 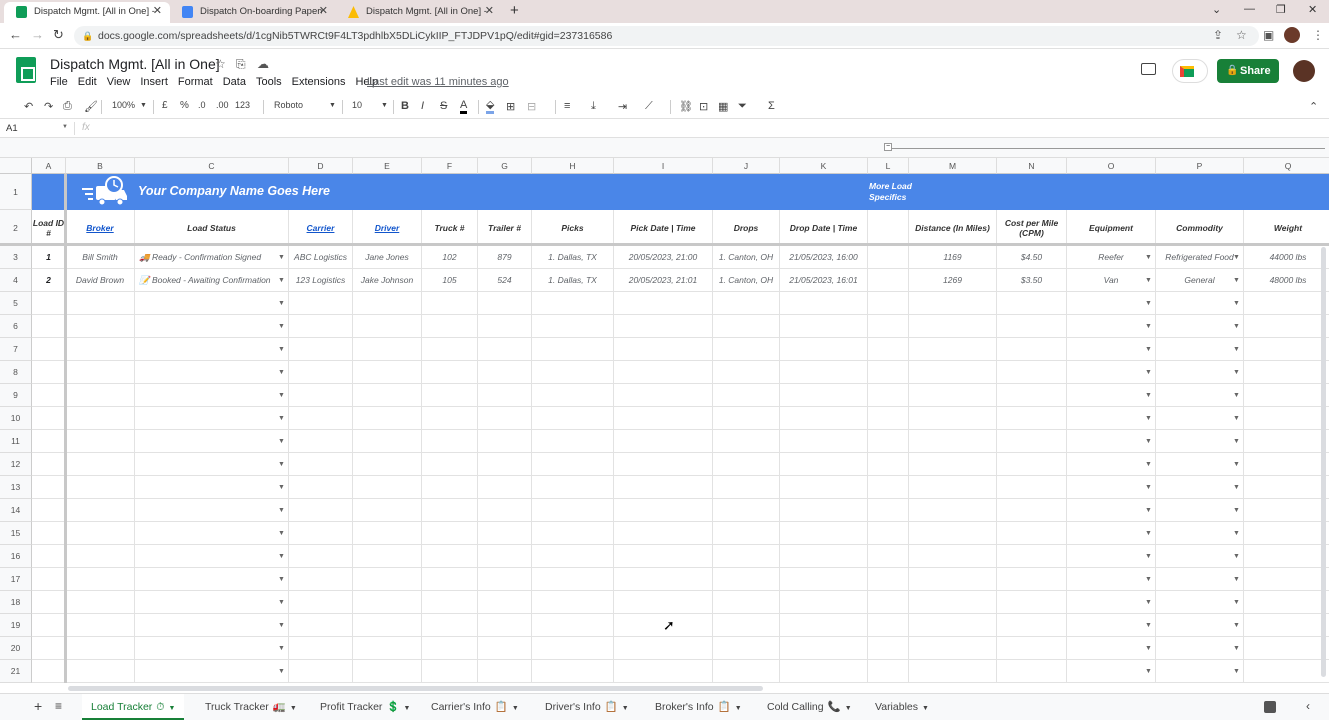 I want to click on sheet-tab-load-tracker: Load Tracker ⏱ ▼, so click(x=133, y=707).